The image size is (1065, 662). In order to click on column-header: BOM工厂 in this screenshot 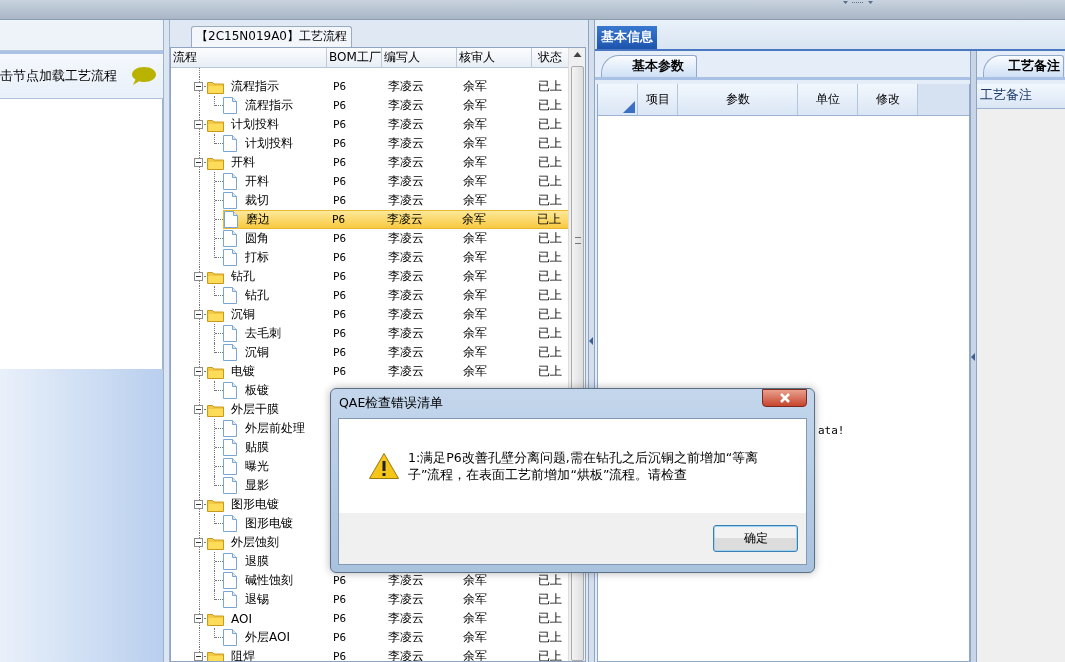, I will do `click(354, 57)`.